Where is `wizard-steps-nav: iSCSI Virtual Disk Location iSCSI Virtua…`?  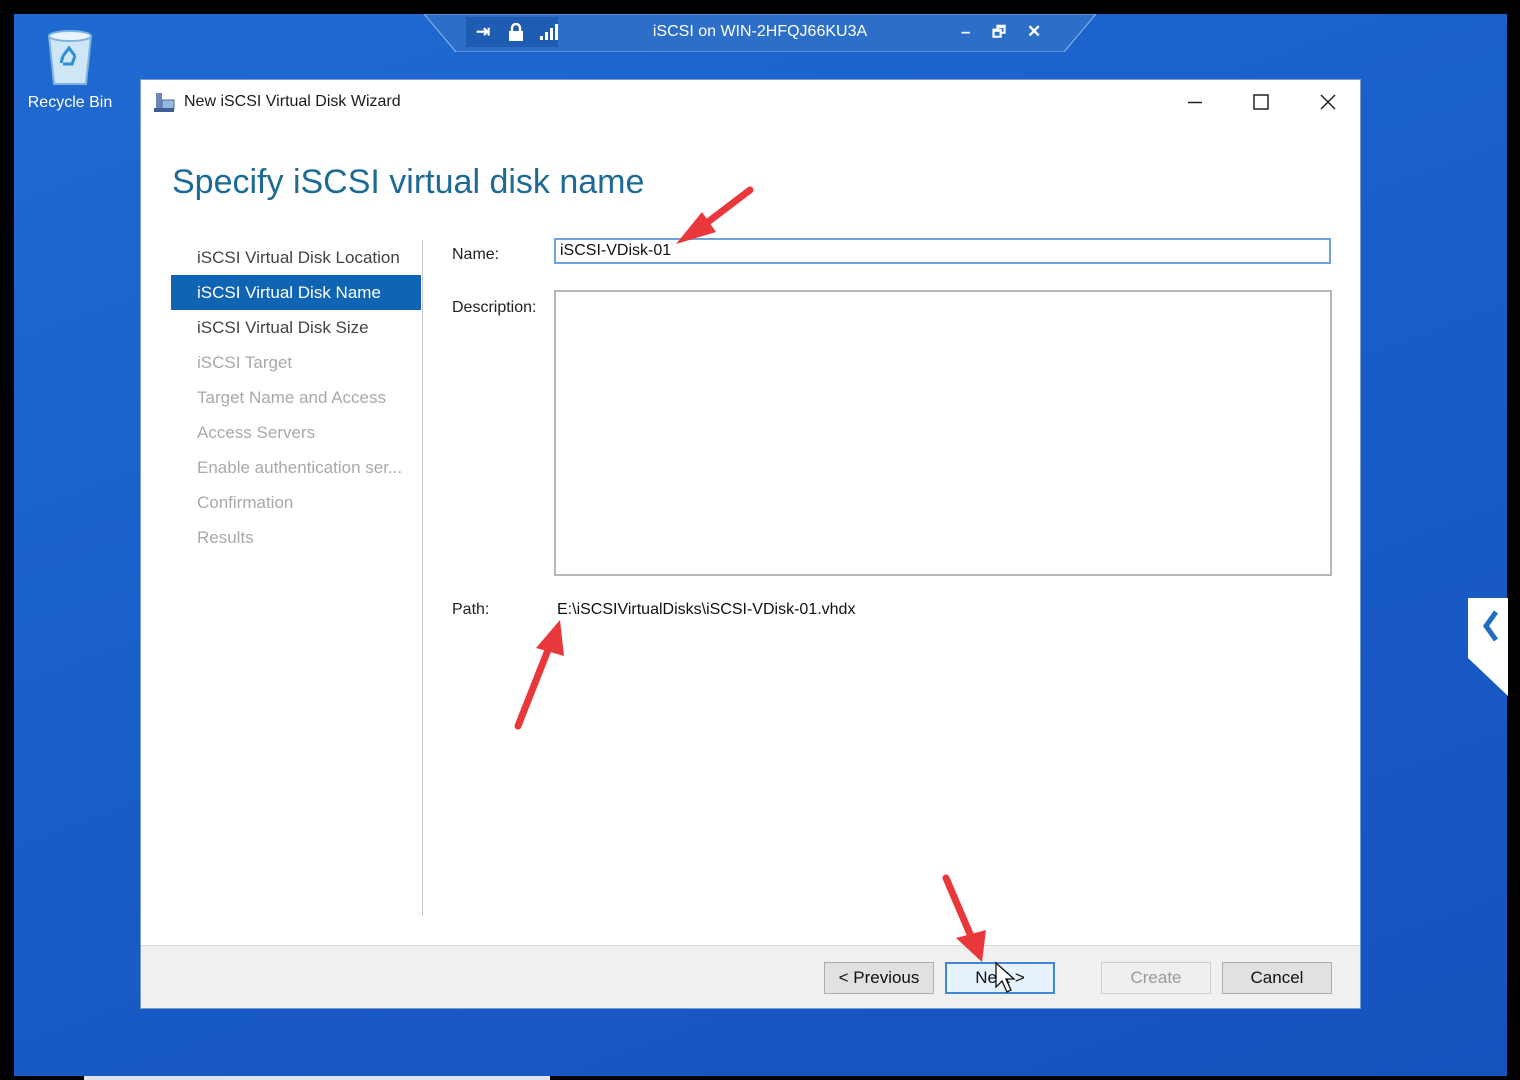
wizard-steps-nav: iSCSI Virtual Disk Location iSCSI Virtua… is located at coordinates (296, 397).